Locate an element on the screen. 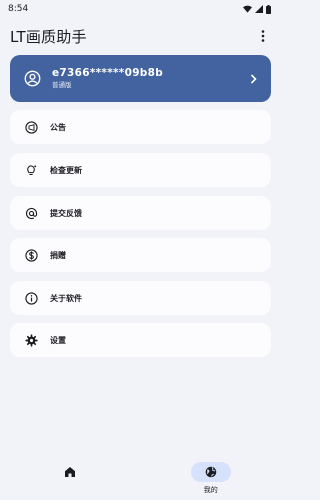  menu-label: 设置 is located at coordinates (58, 340).